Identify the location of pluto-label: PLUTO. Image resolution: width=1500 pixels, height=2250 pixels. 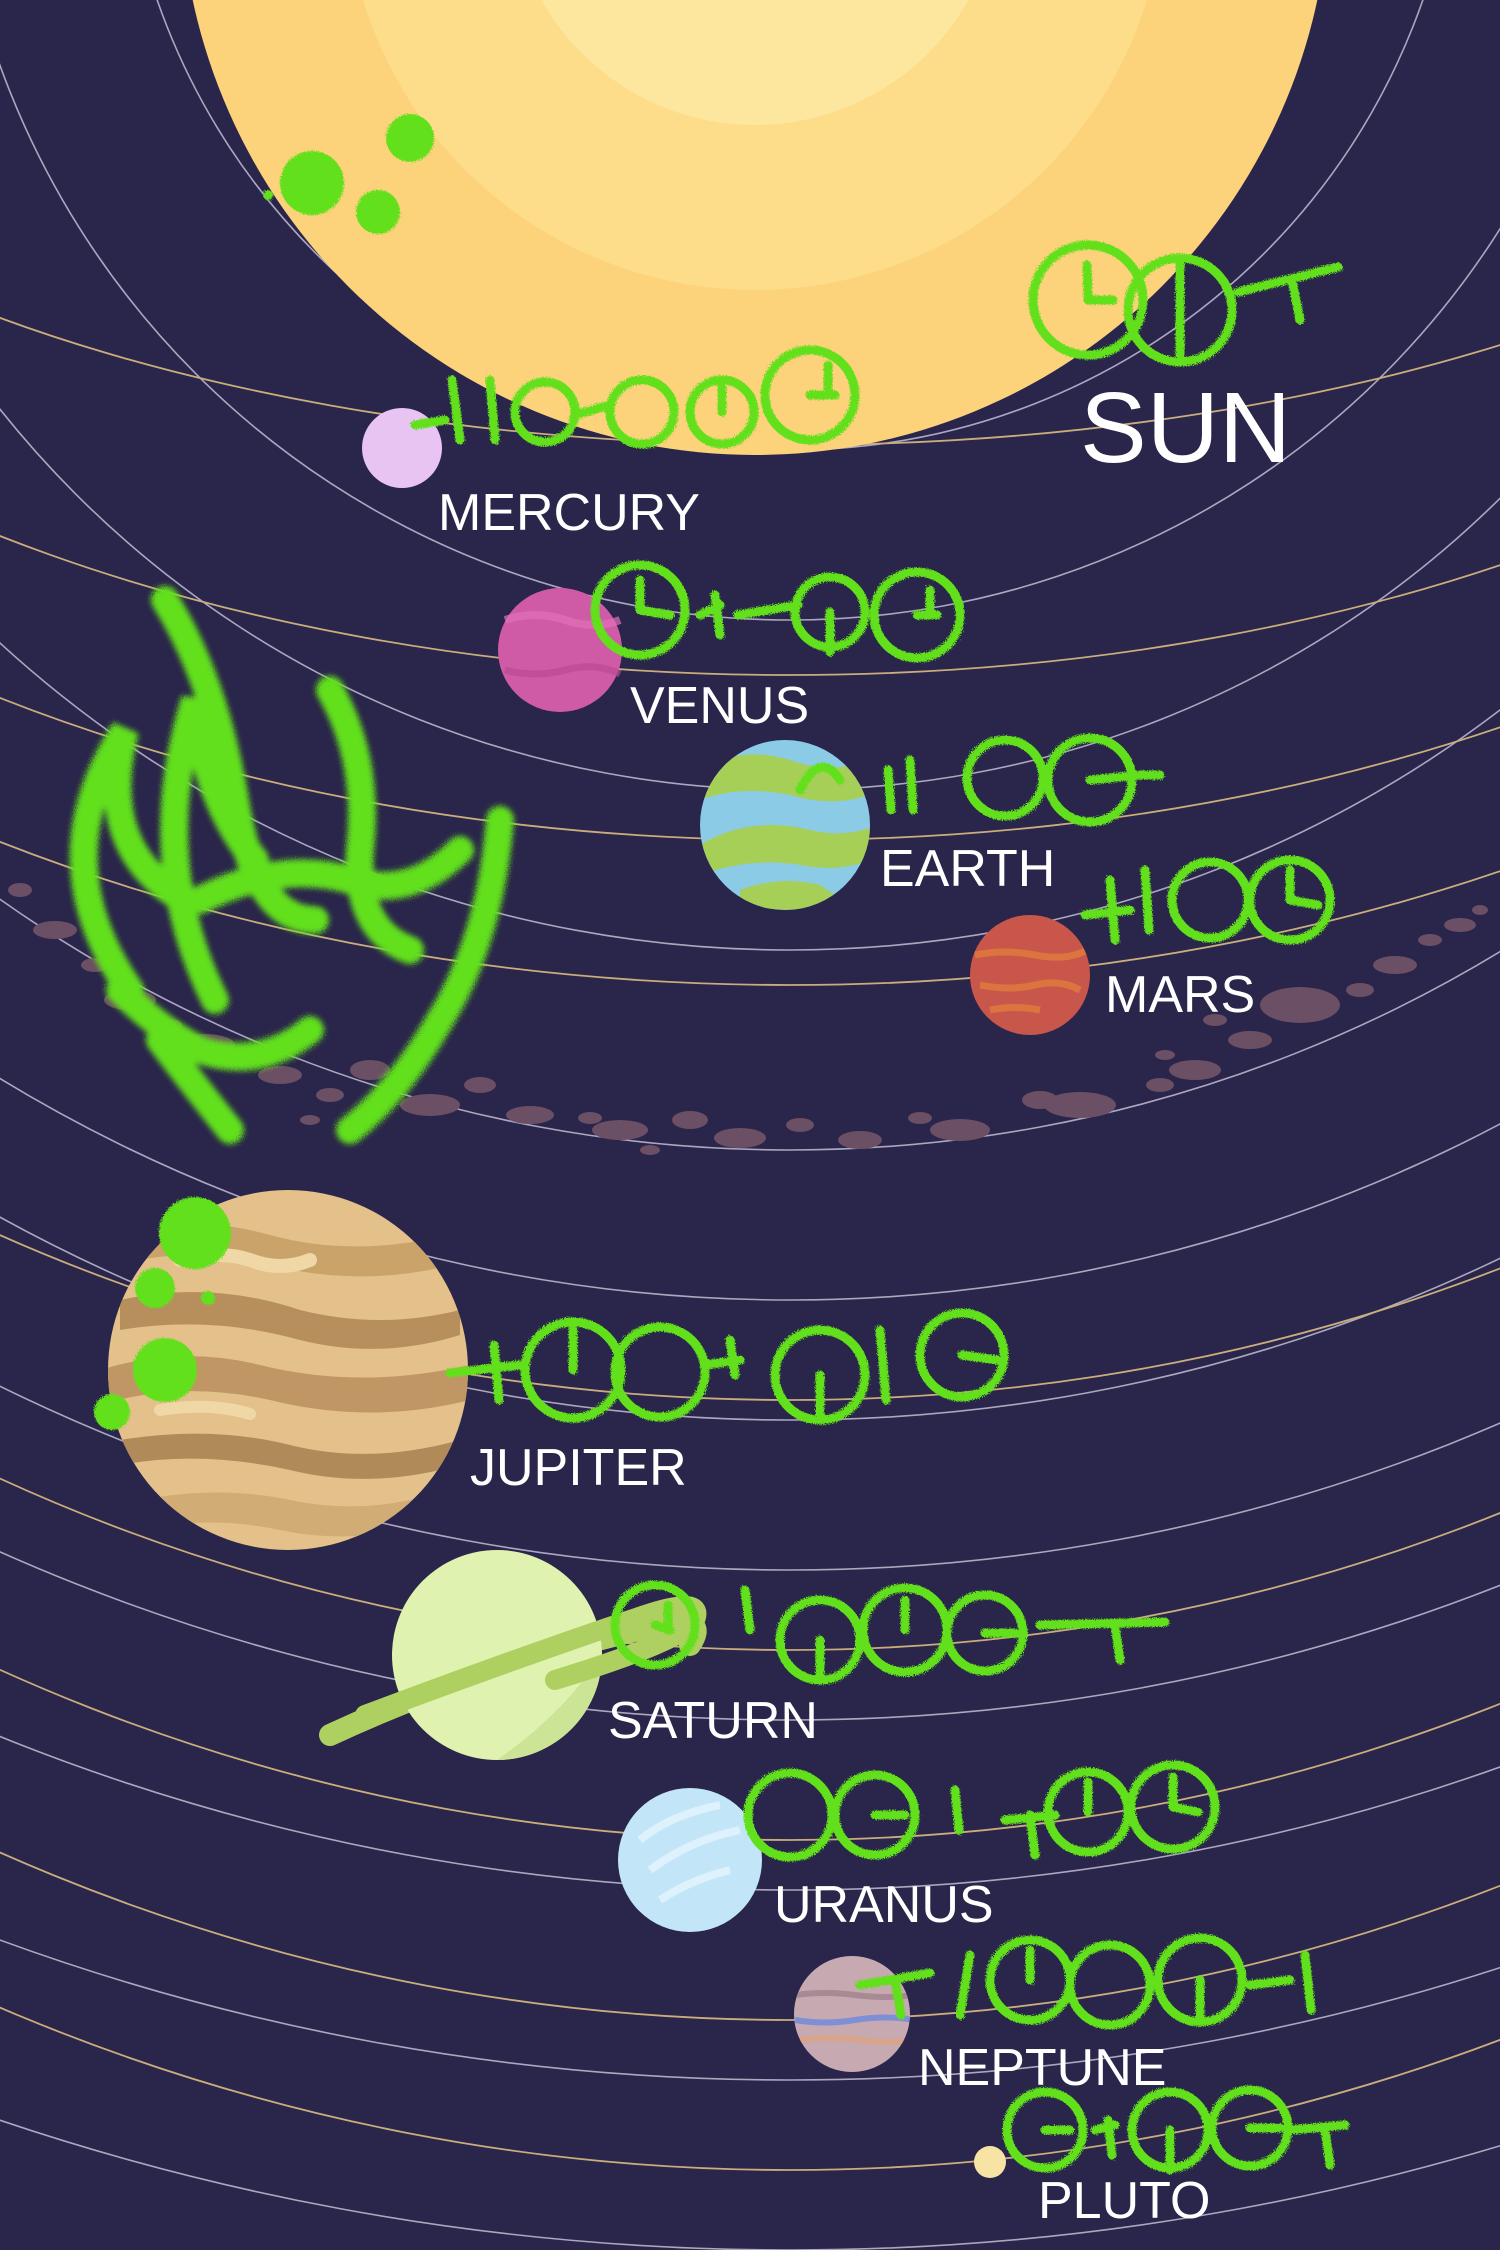
(1124, 2201).